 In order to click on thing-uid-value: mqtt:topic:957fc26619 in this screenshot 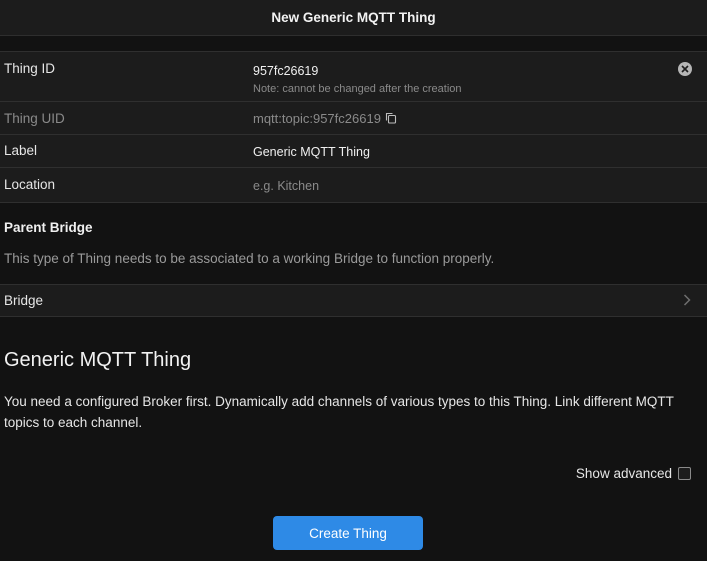, I will do `click(317, 118)`.